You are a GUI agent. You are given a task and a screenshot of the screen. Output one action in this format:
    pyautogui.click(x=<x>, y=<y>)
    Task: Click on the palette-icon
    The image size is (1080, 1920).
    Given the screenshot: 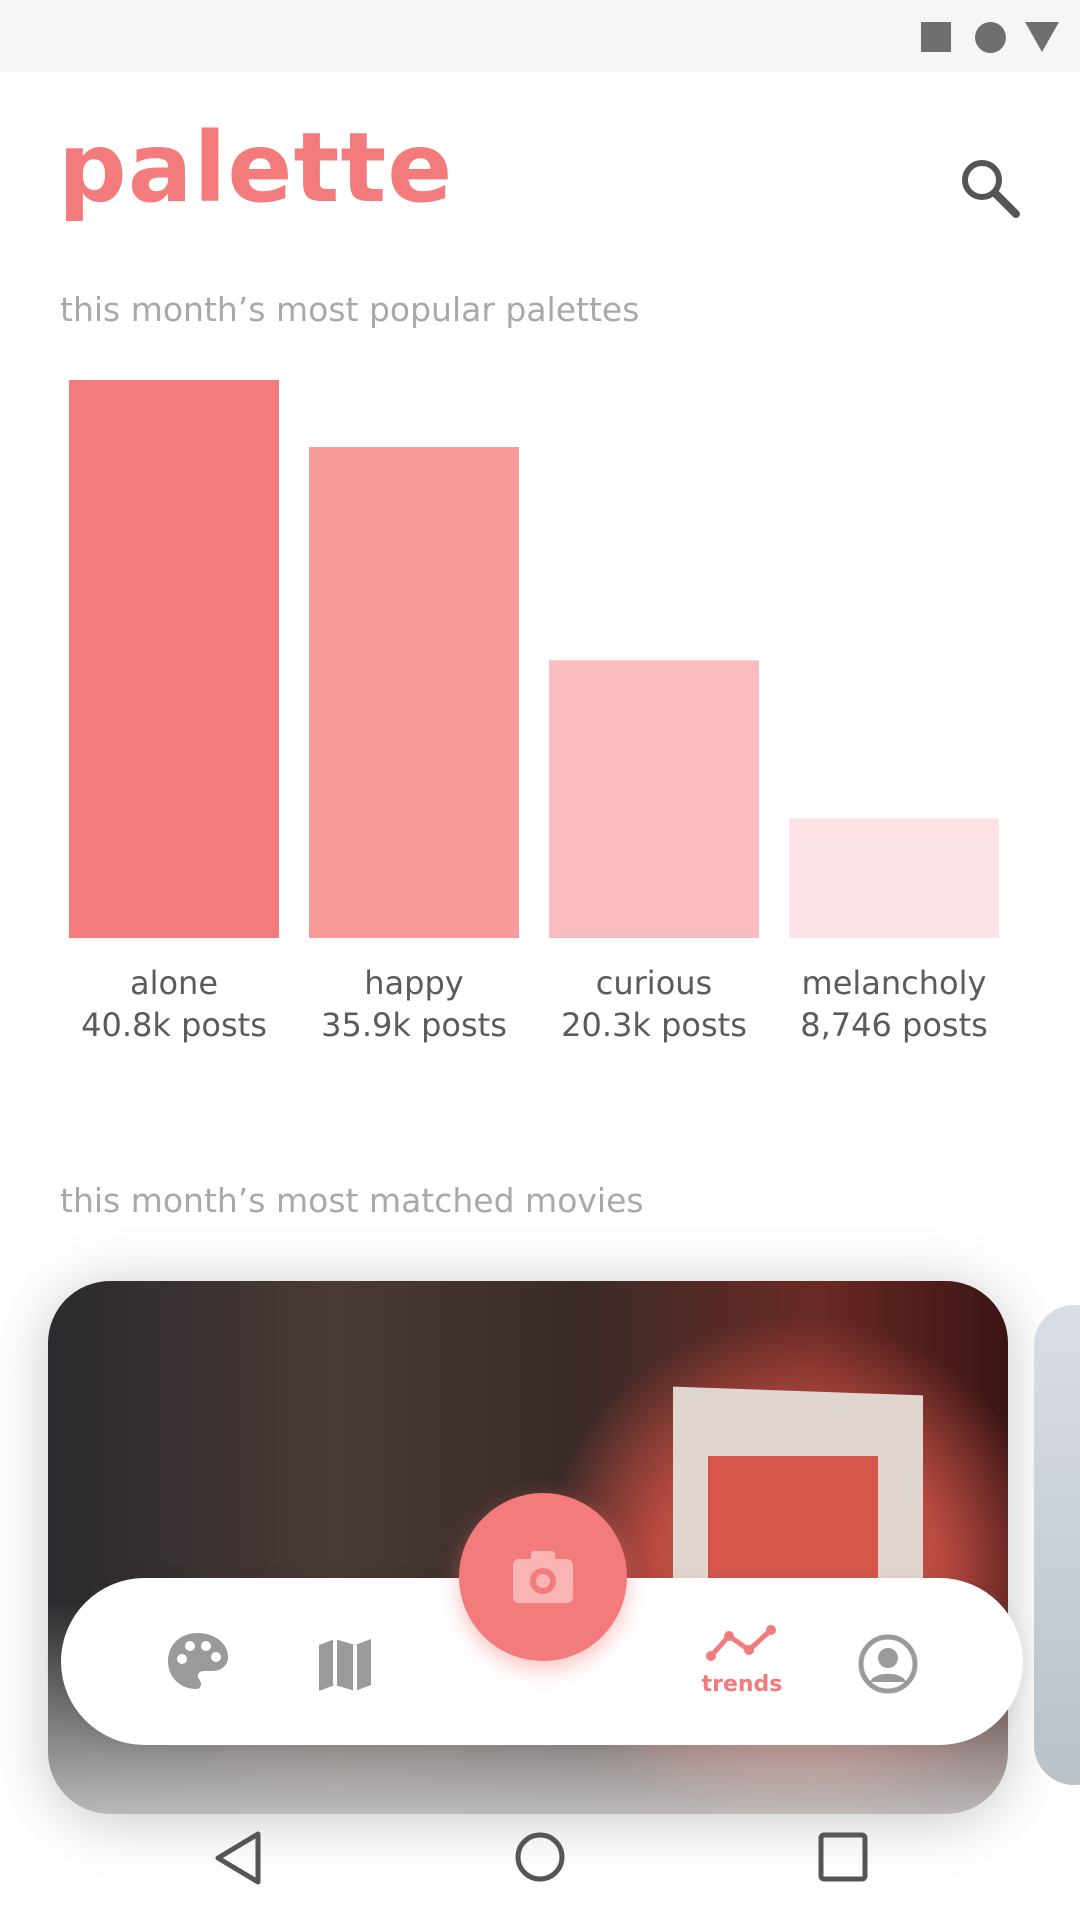 What is the action you would take?
    pyautogui.click(x=198, y=1661)
    